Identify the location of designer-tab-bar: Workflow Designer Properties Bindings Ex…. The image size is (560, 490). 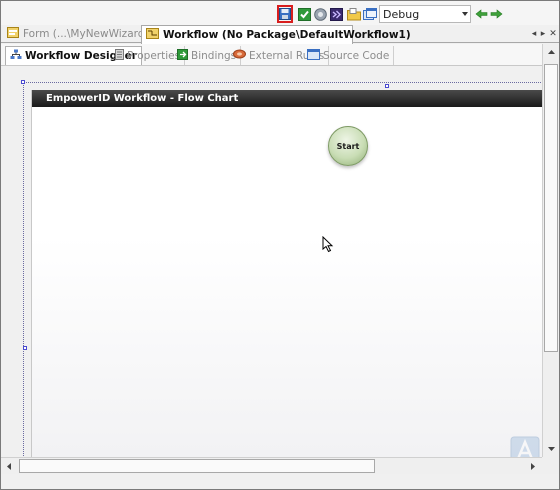
(280, 55).